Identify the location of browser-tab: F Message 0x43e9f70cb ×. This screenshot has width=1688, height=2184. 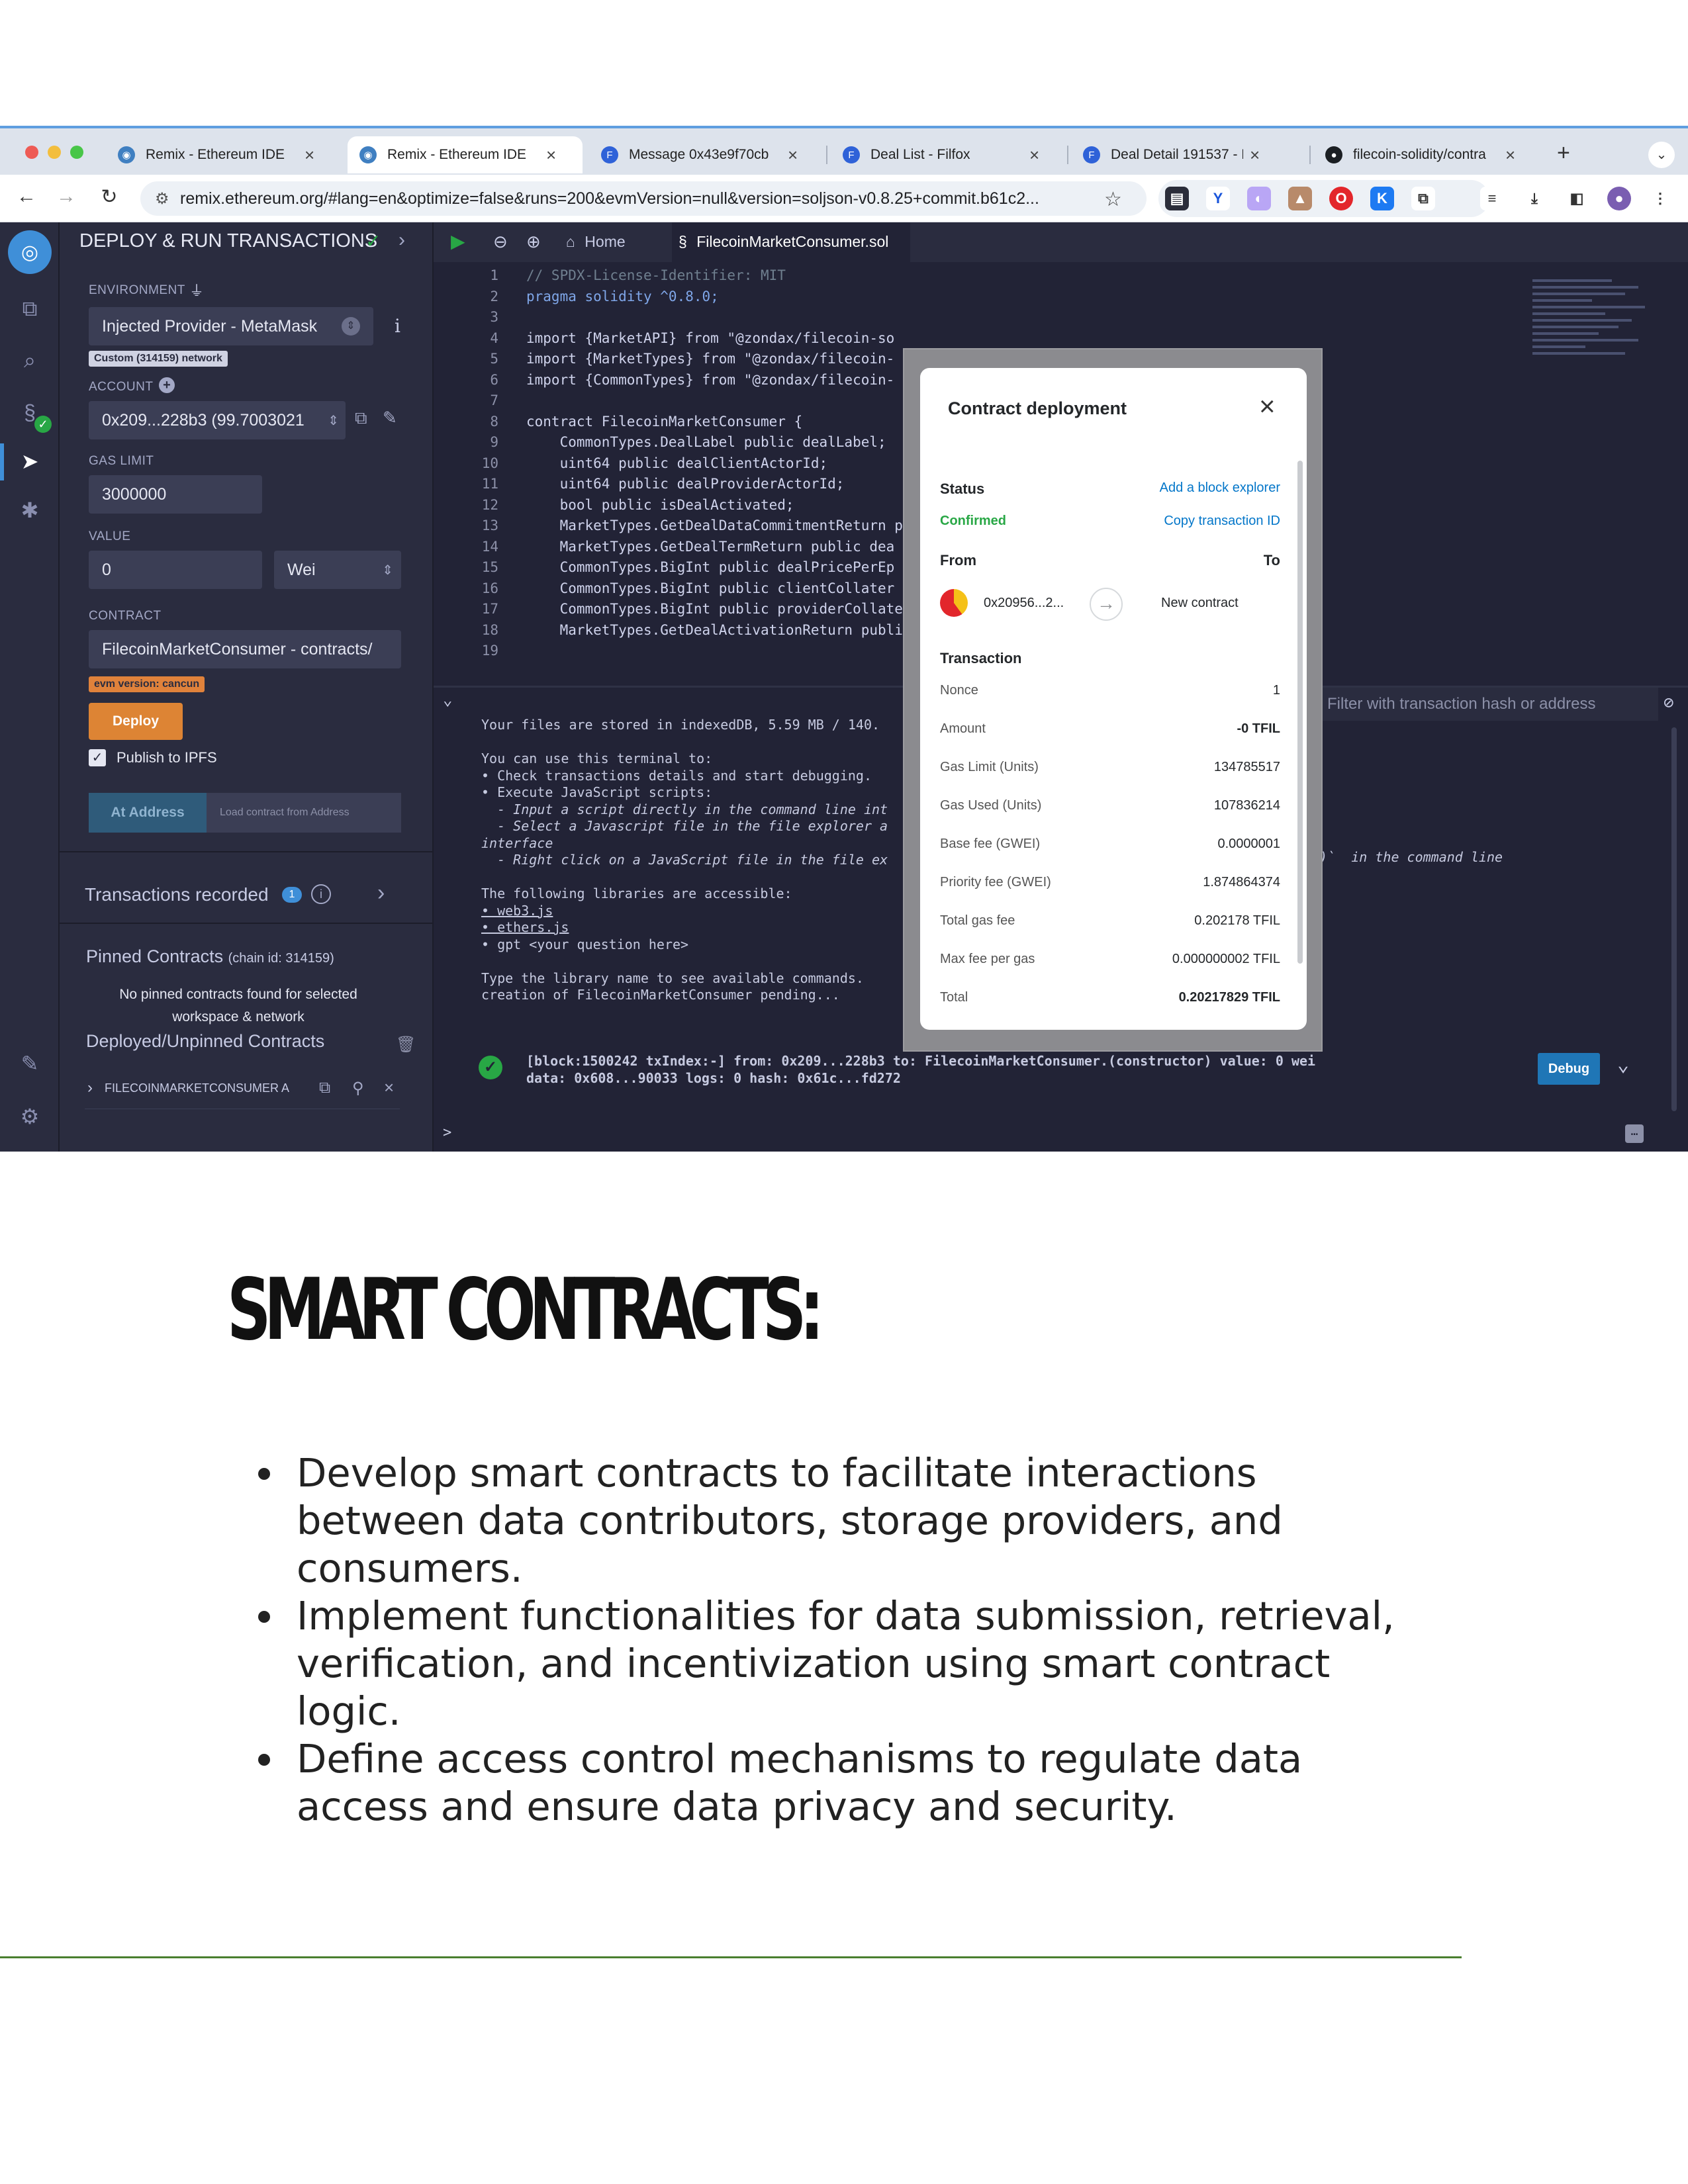
(705, 154).